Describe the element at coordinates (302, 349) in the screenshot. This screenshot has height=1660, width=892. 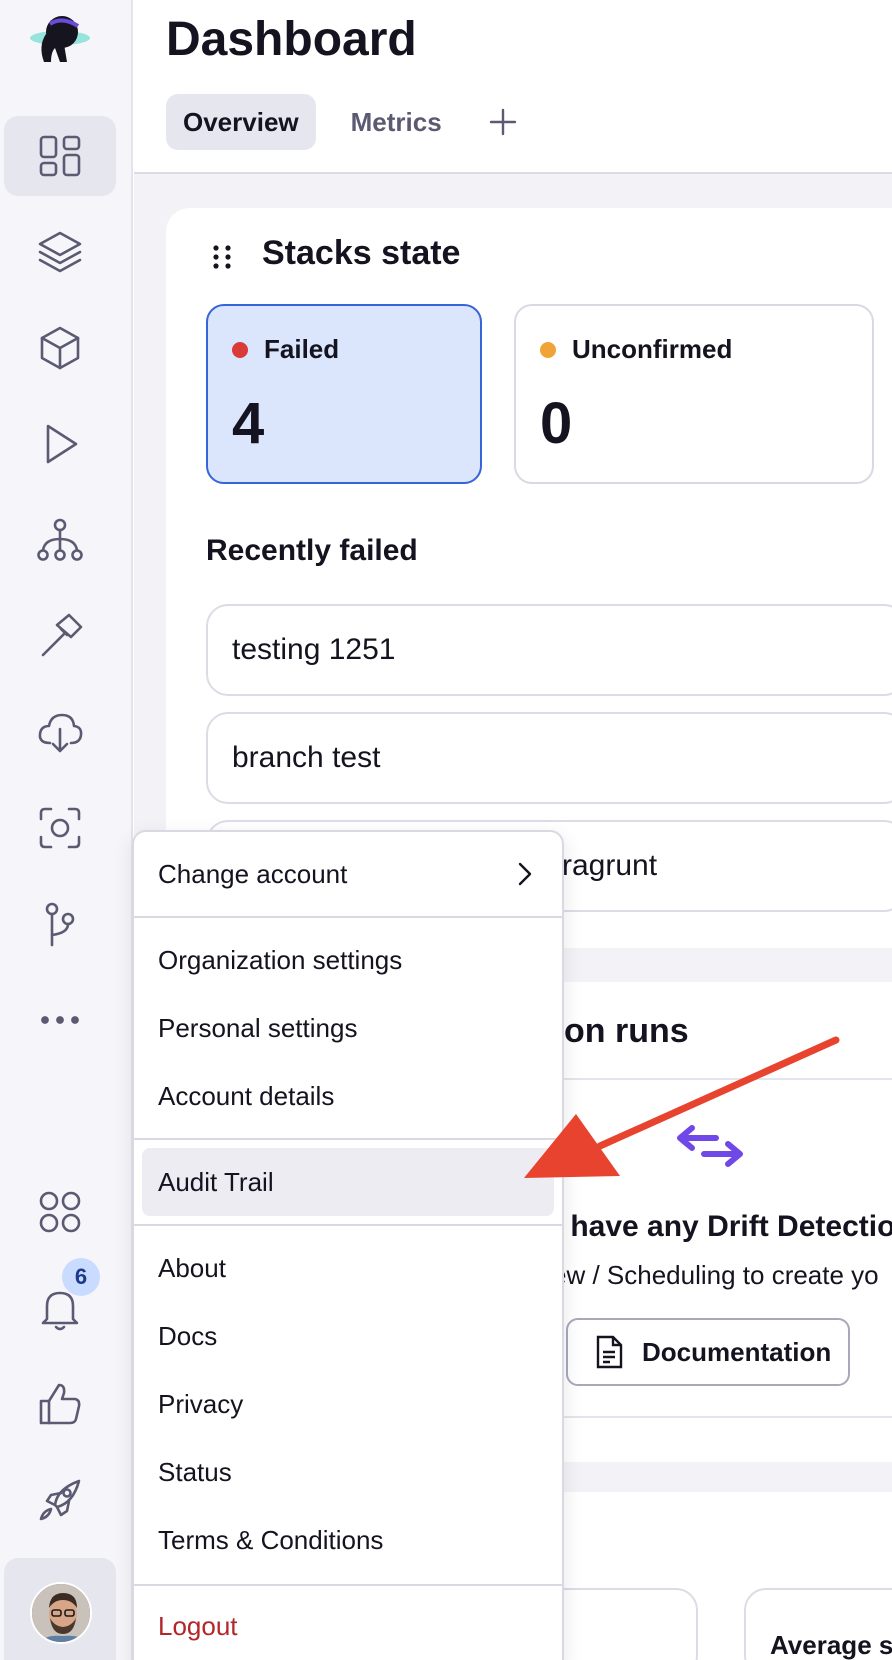
I see `state-label: Failed` at that location.